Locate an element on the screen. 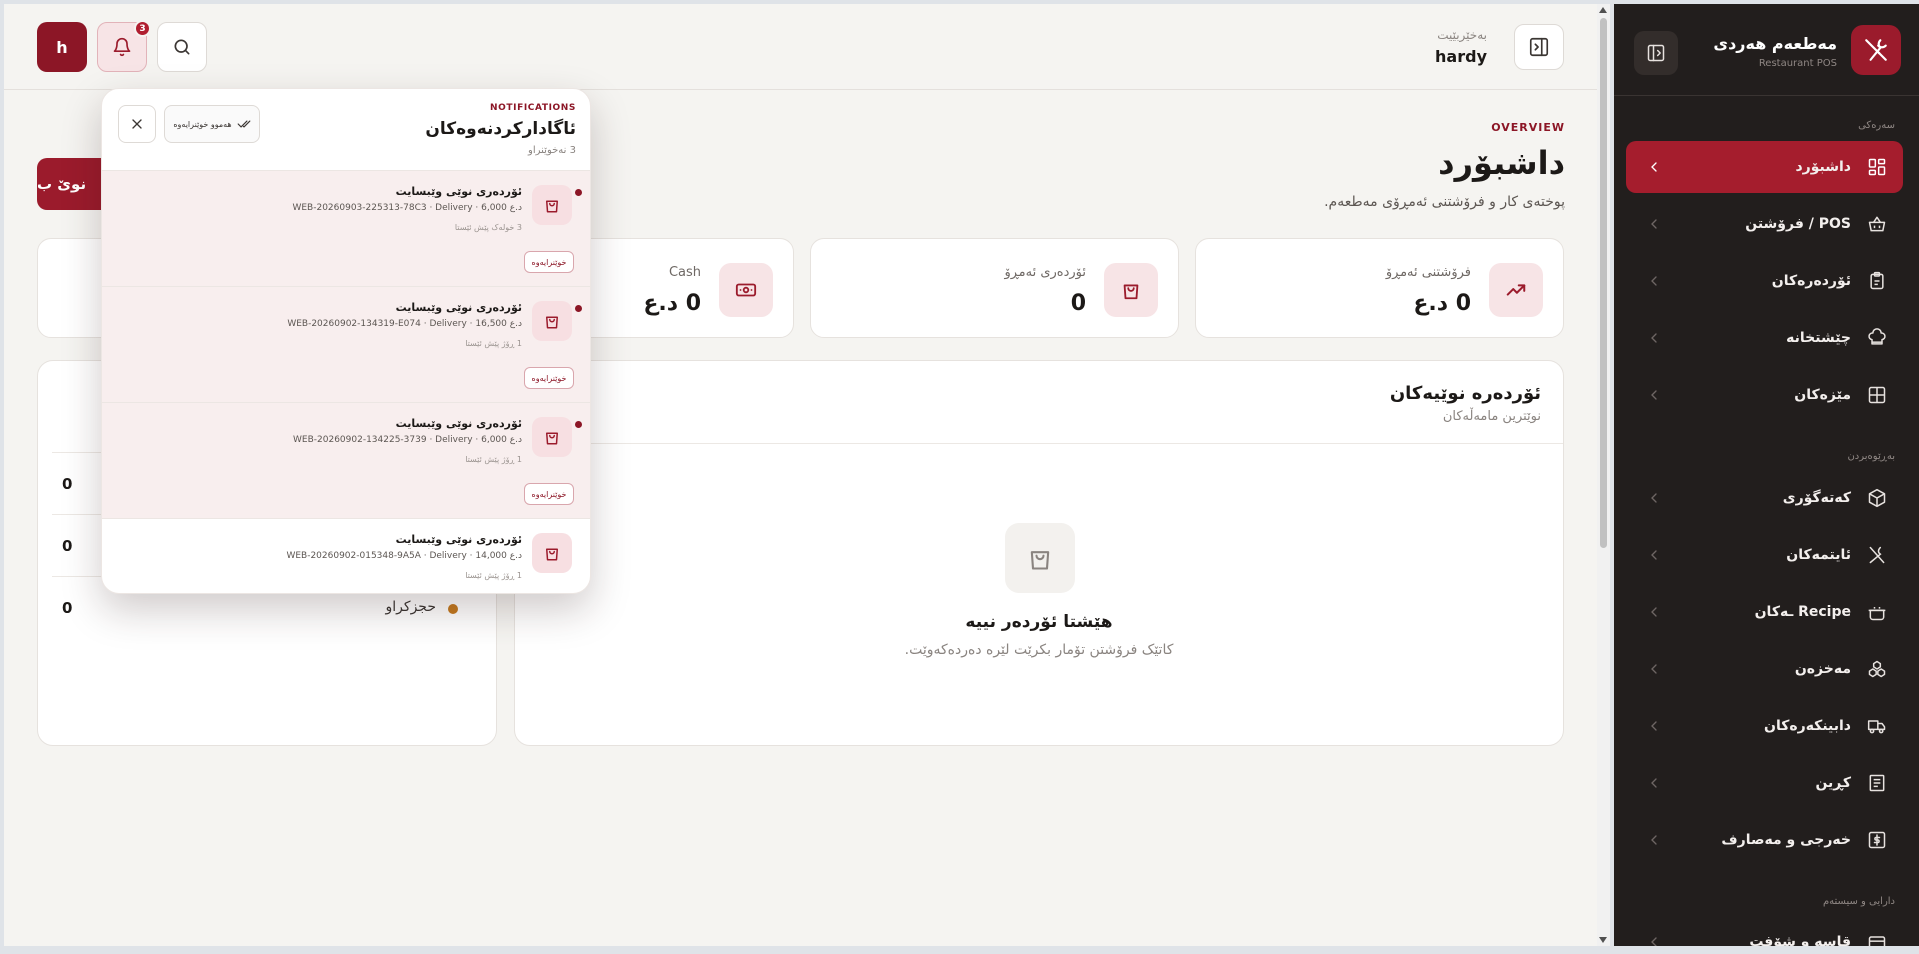 The height and width of the screenshot is (954, 1919). sidebar-item-suppliers: دابینکەرەکان is located at coordinates (1764, 726).